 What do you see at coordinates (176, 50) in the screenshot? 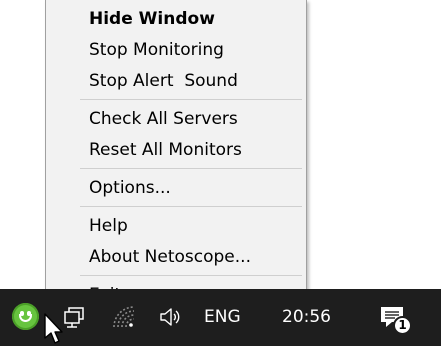
I see `menu-item-stop-monitoring: Stop Monitoring` at bounding box center [176, 50].